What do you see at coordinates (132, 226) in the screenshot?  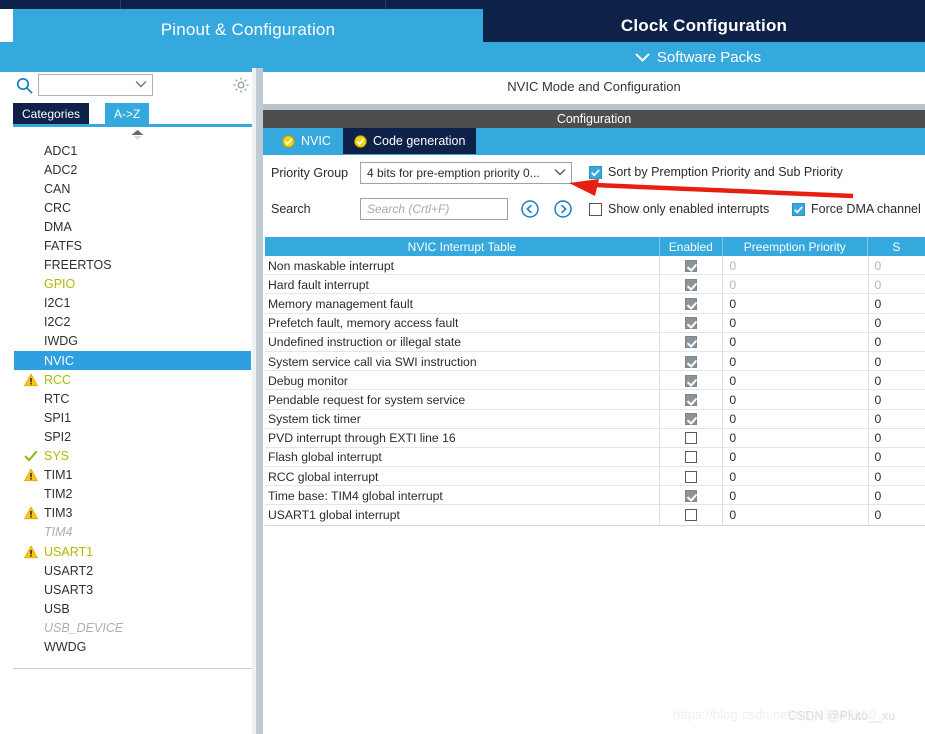 I see `tree-item-dma: DMA` at bounding box center [132, 226].